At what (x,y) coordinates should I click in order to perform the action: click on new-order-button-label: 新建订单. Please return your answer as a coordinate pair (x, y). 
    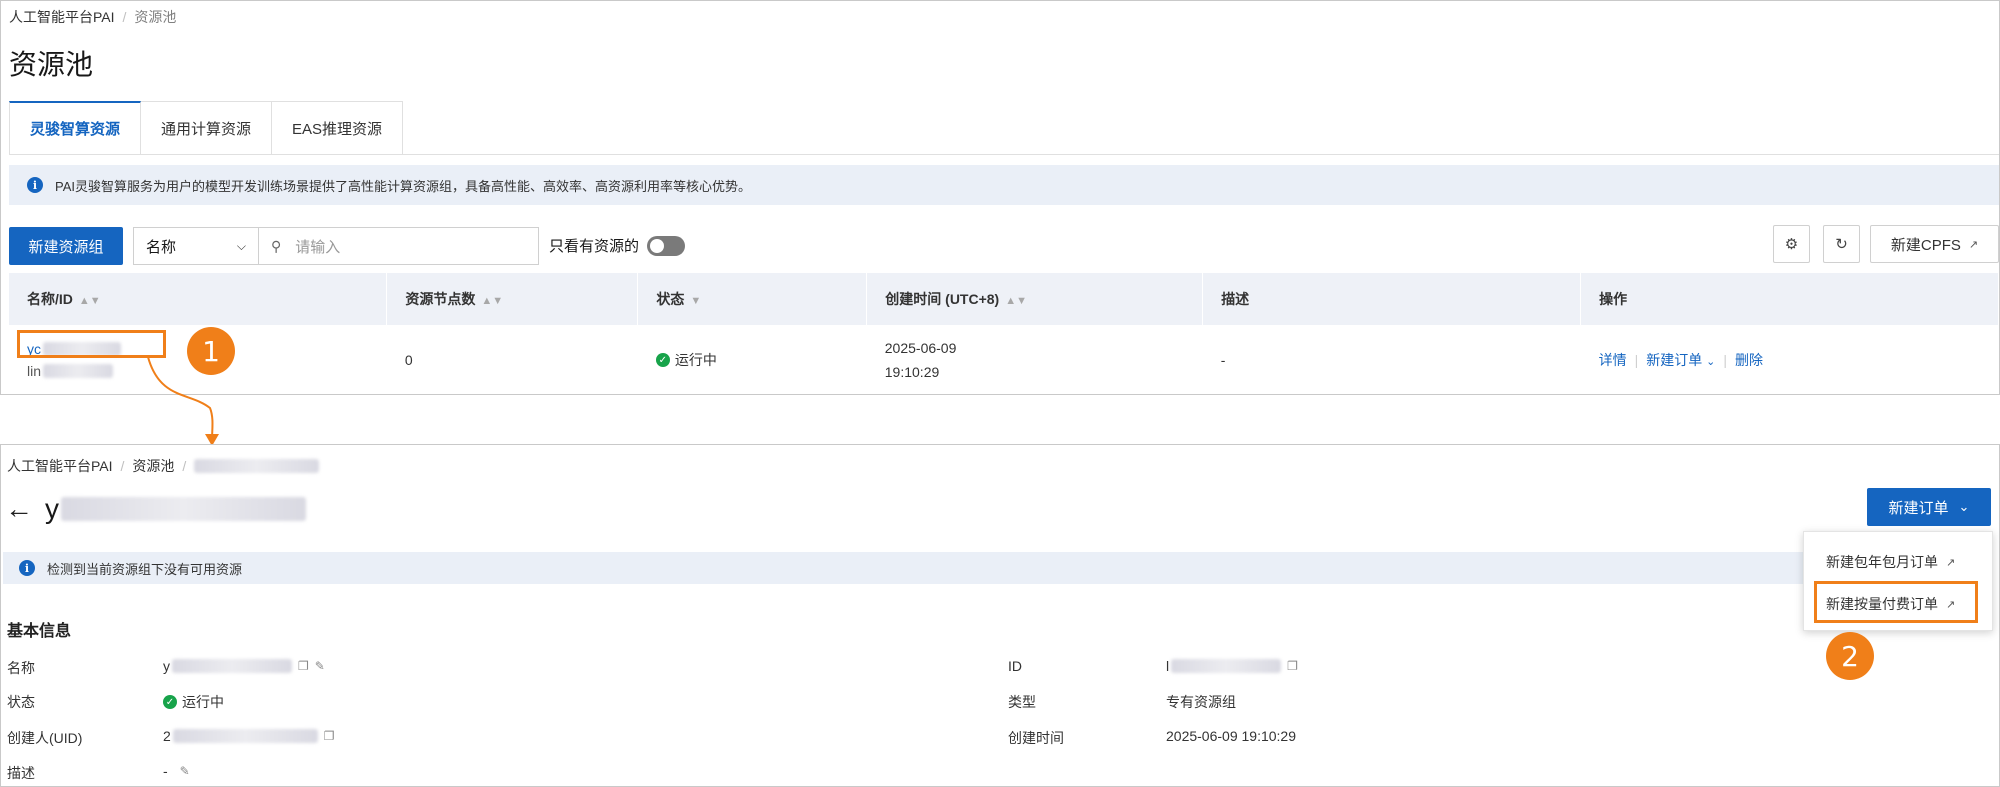
    Looking at the image, I should click on (1918, 508).